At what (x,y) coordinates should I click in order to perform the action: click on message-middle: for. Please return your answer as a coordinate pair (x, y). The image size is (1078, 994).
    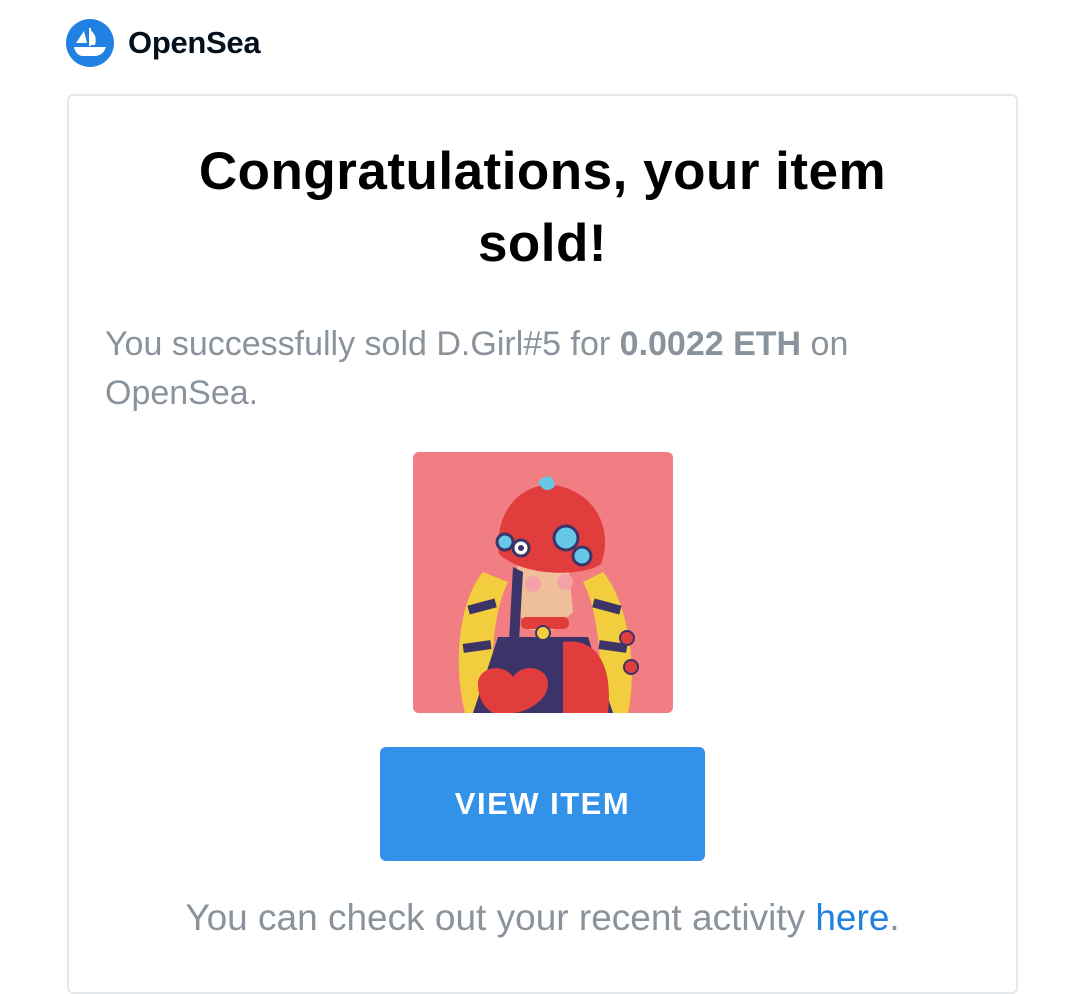
    Looking at the image, I should click on (590, 344).